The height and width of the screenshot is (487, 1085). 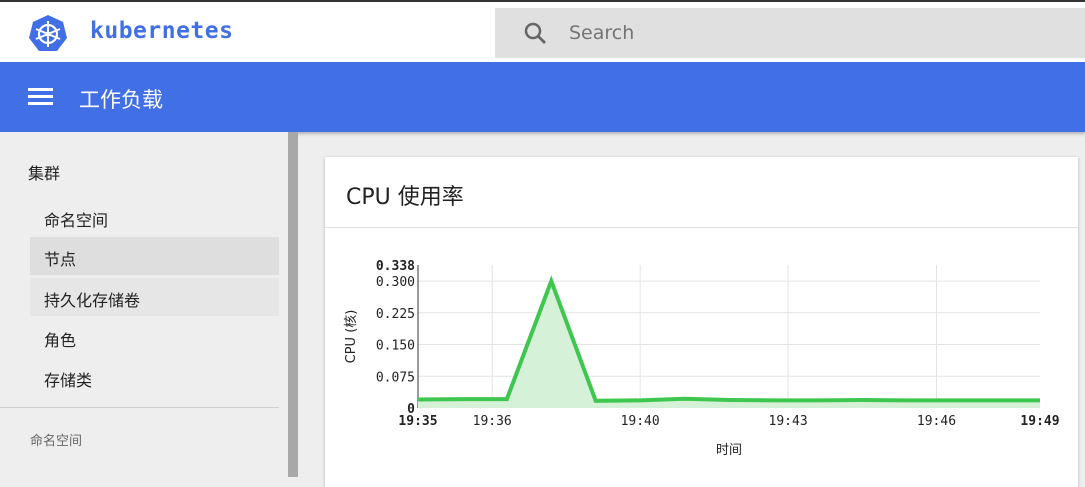 I want to click on search-icon, so click(x=535, y=33).